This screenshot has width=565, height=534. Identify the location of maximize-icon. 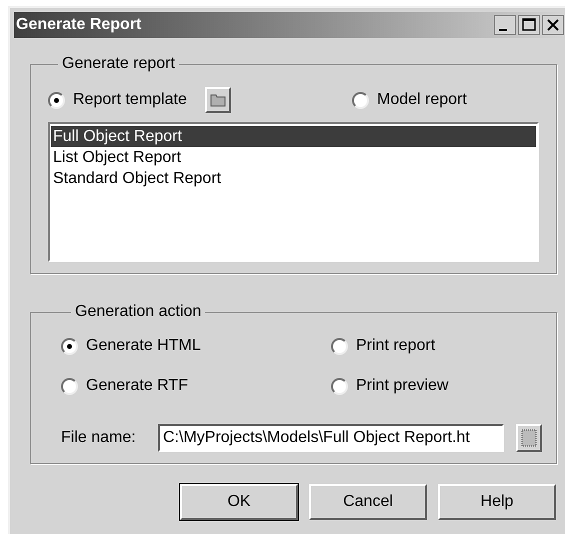
(529, 25).